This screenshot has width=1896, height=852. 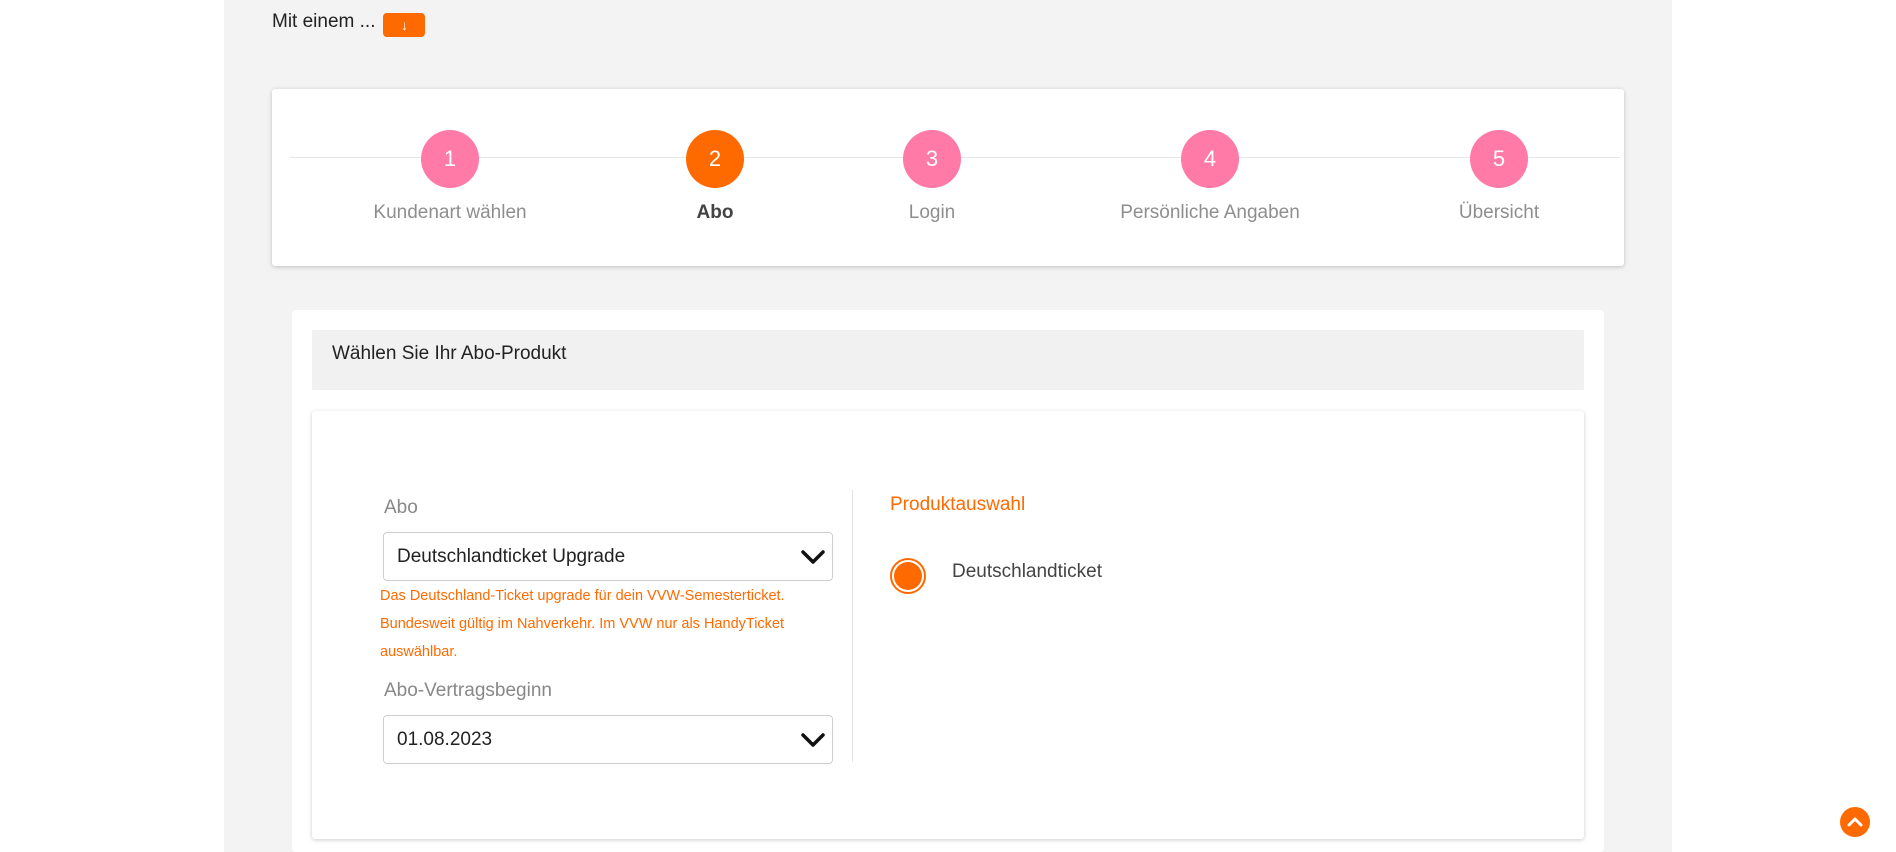 What do you see at coordinates (1499, 159) in the screenshot?
I see `step-number: 5` at bounding box center [1499, 159].